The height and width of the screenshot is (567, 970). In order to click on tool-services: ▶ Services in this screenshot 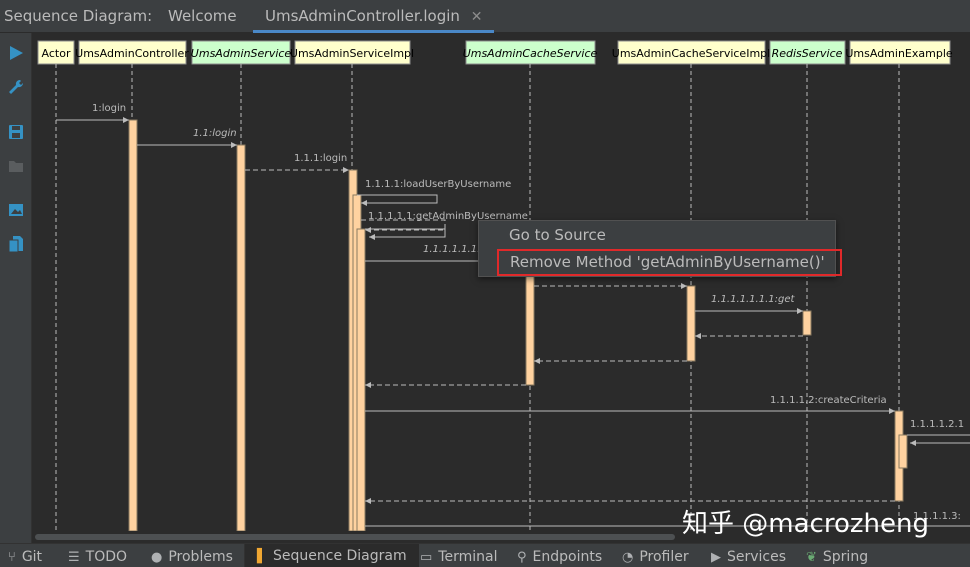, I will do `click(748, 557)`.